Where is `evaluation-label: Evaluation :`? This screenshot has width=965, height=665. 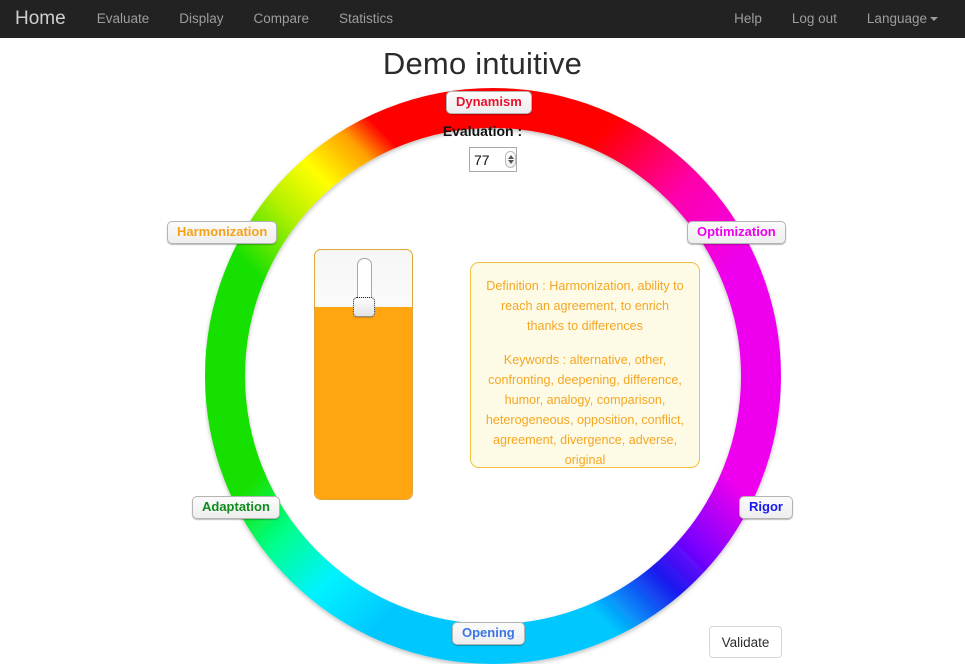
evaluation-label: Evaluation : is located at coordinates (482, 131).